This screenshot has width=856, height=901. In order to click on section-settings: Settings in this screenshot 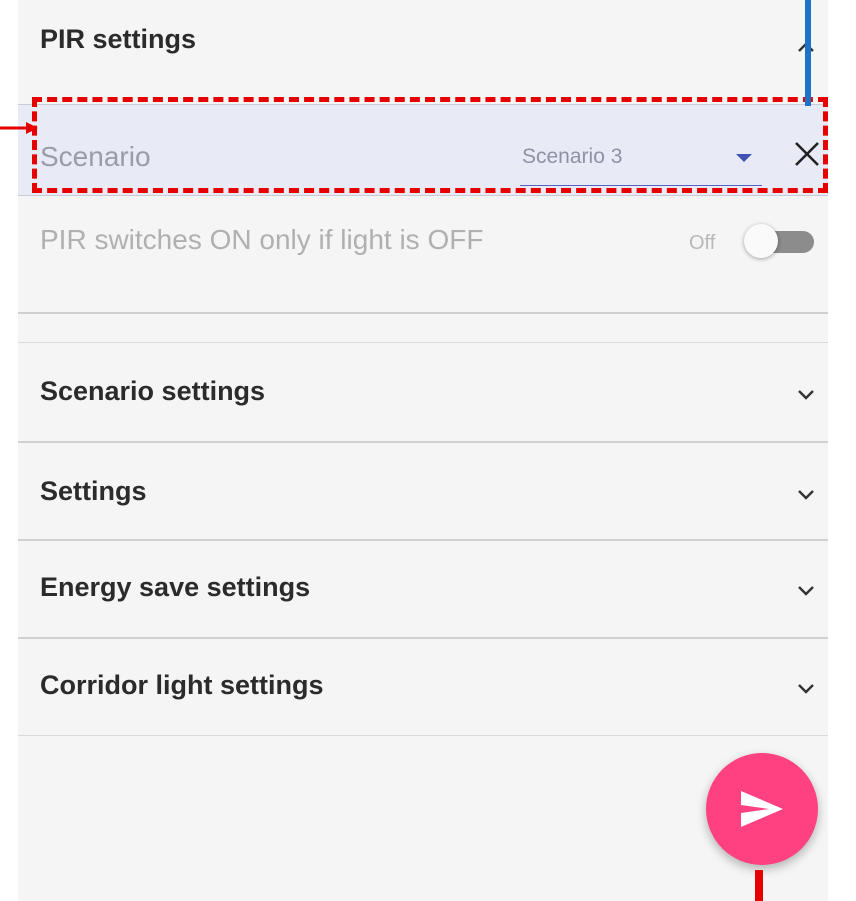, I will do `click(423, 492)`.